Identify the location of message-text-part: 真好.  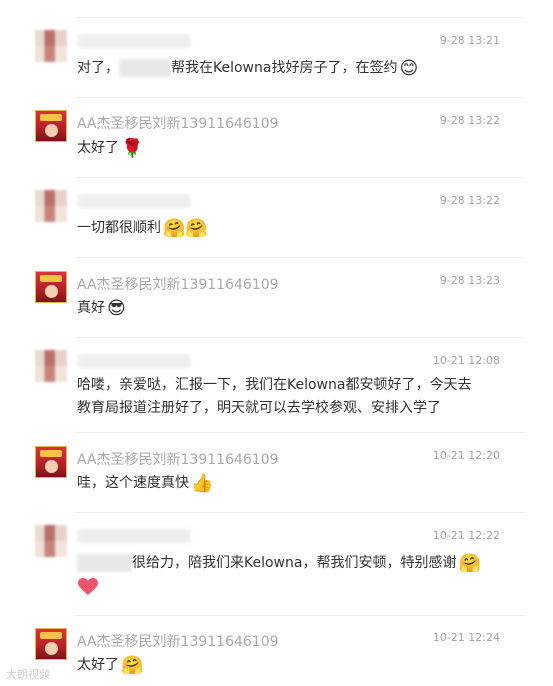
(91, 308).